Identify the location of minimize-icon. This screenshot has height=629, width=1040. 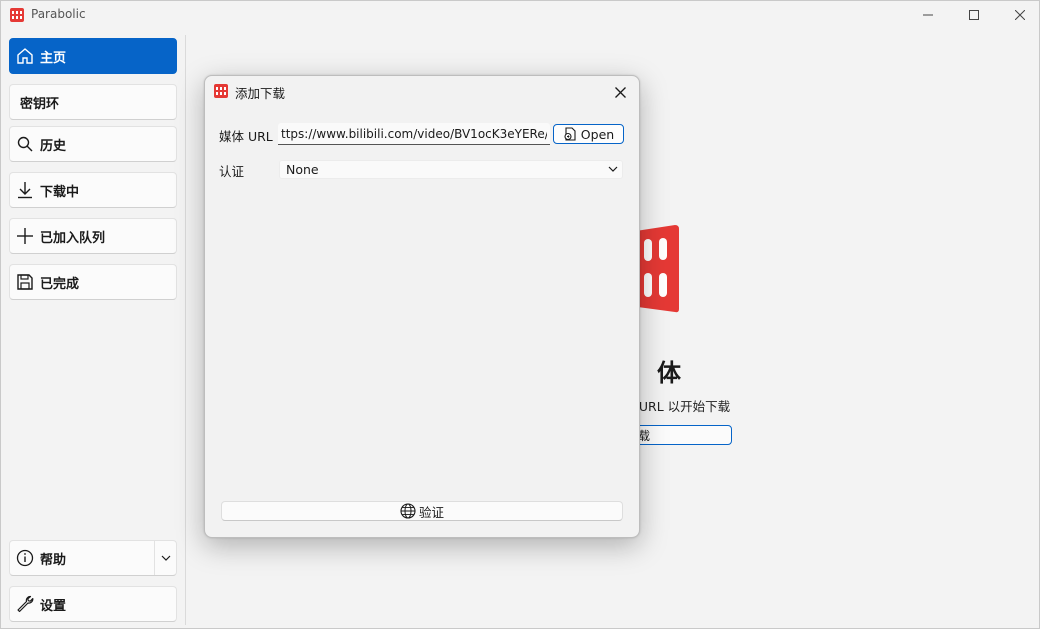
(928, 15).